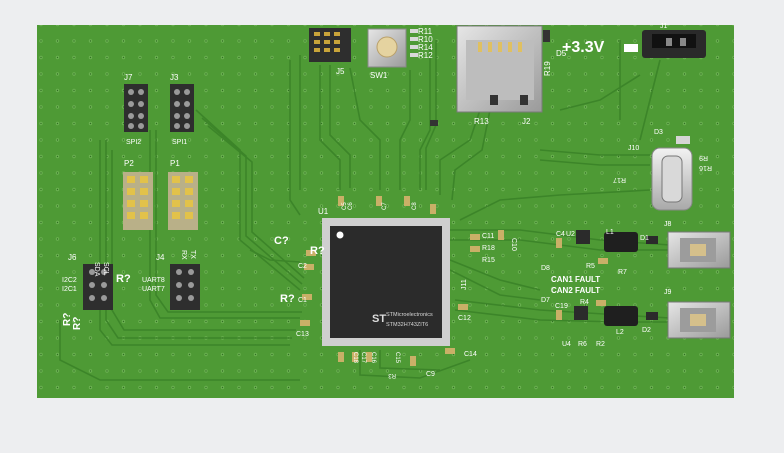  Describe the element at coordinates (488, 260) in the screenshot. I see `label-r15: R15` at that location.